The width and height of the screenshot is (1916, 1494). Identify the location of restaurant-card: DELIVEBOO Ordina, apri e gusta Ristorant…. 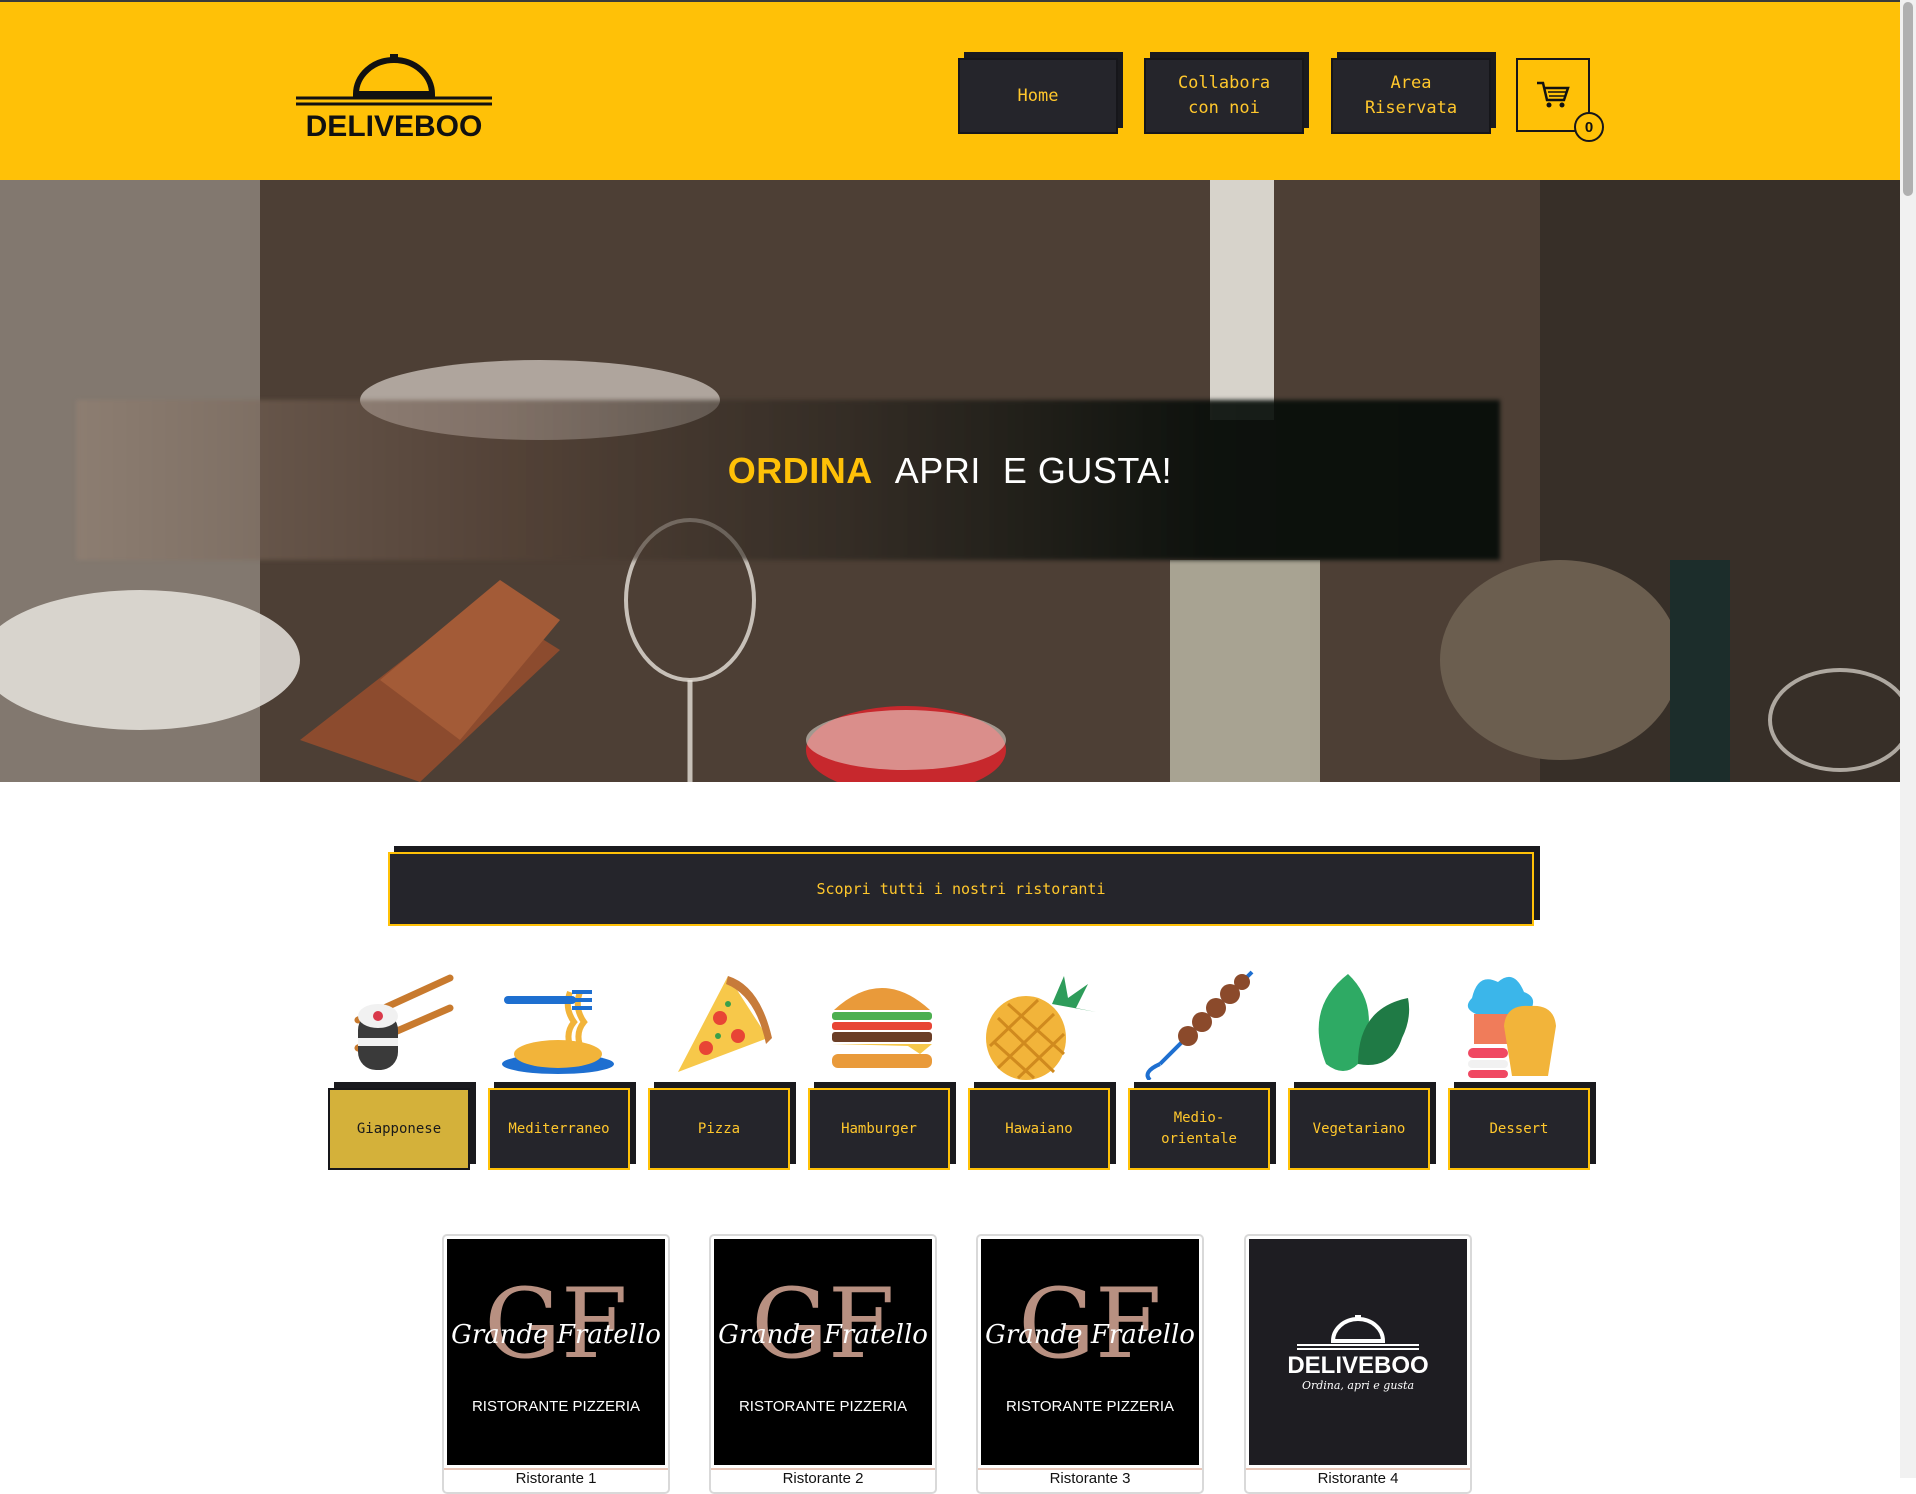
(1358, 1364).